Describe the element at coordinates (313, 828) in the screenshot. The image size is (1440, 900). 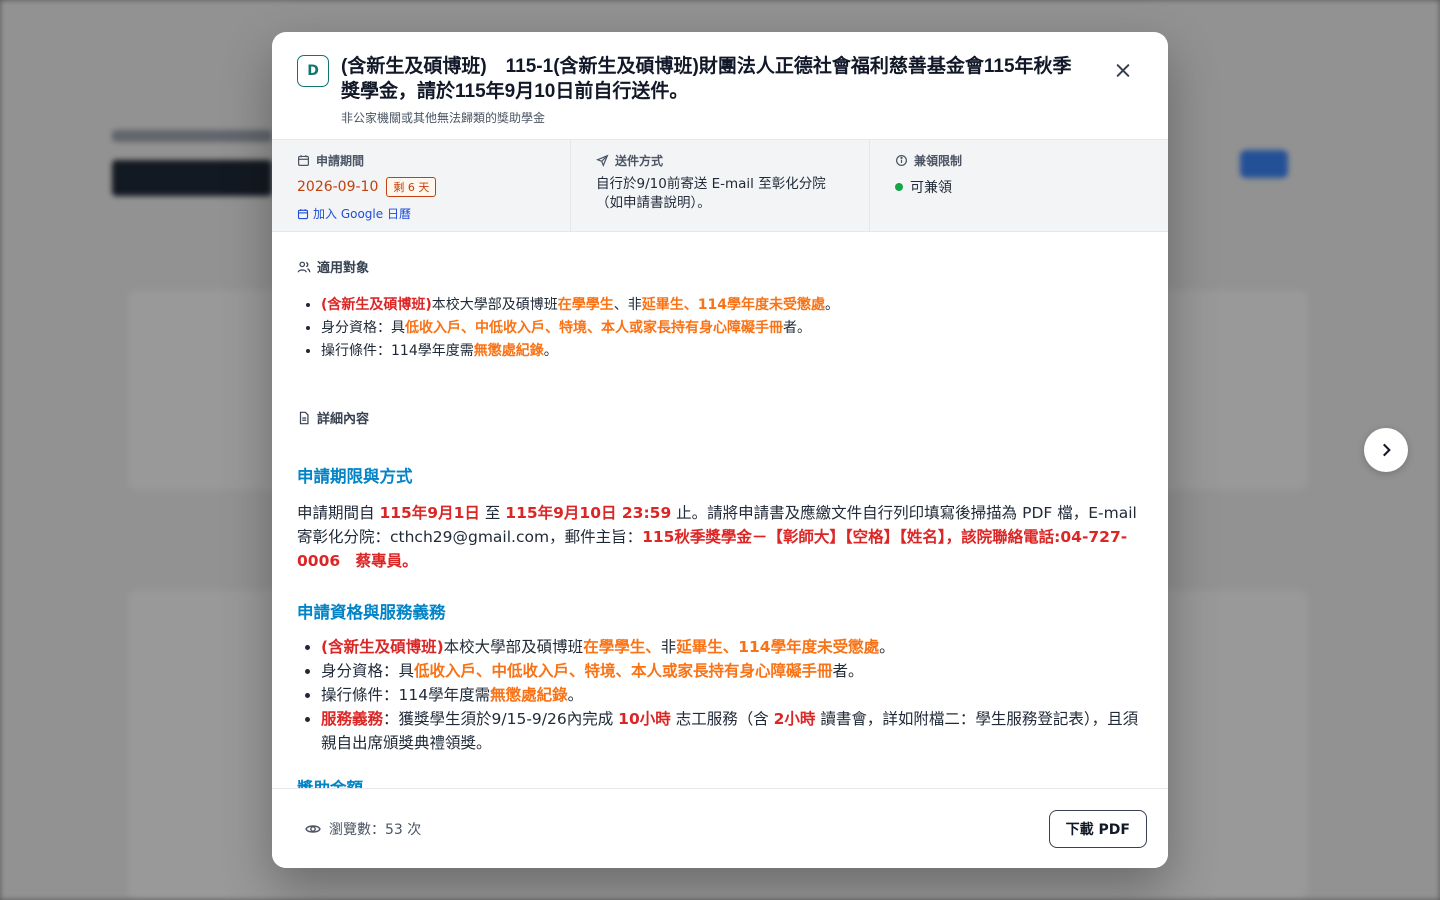
I see `eye-icon` at that location.